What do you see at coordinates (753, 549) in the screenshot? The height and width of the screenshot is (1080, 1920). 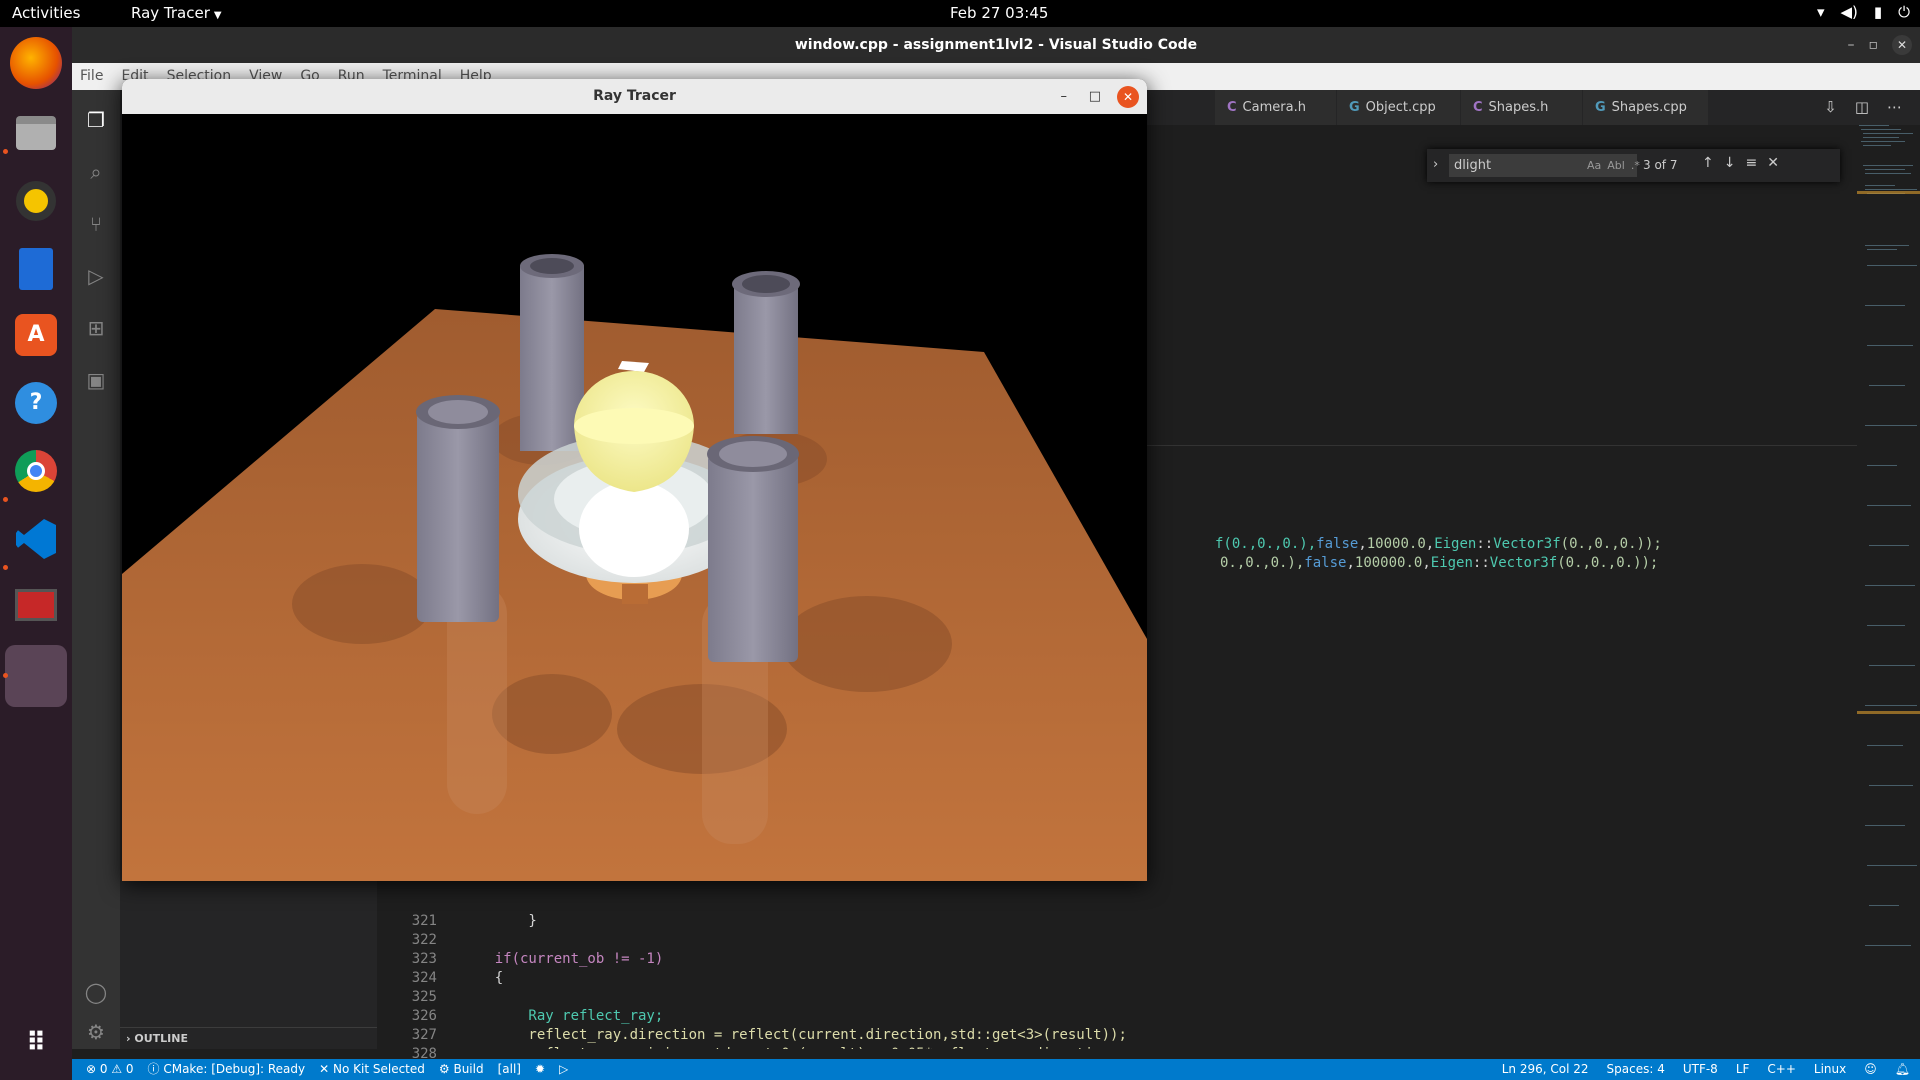 I see `pillar-front-right` at bounding box center [753, 549].